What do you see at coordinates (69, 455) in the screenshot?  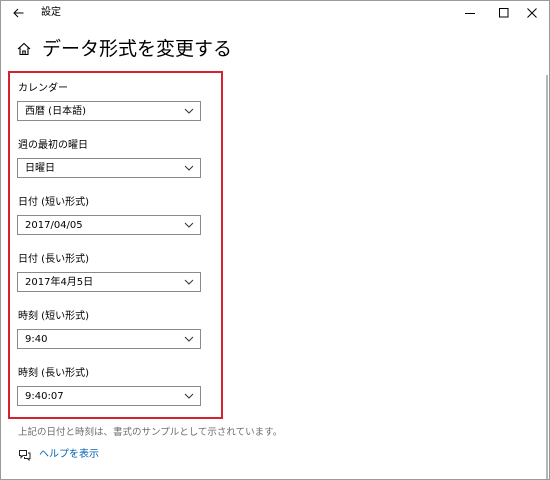 I see `help-link: ヘルプを表示` at bounding box center [69, 455].